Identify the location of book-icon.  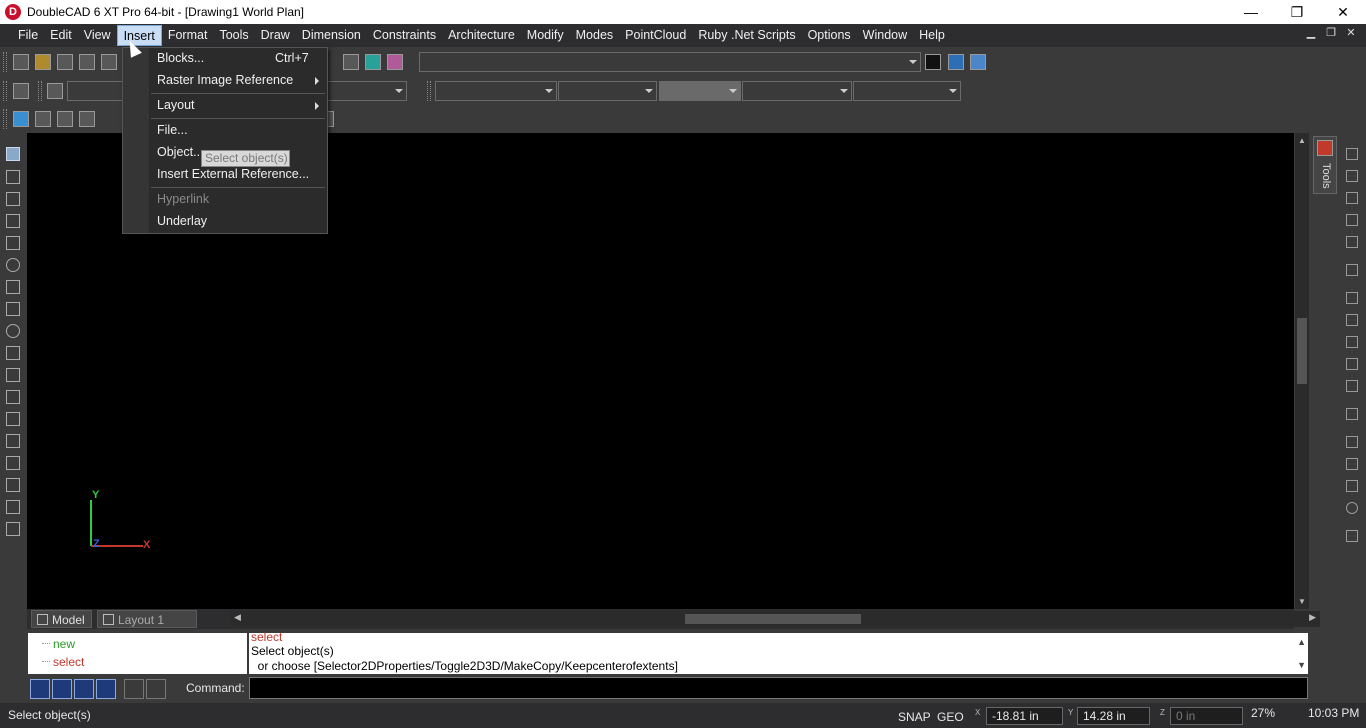
(956, 62).